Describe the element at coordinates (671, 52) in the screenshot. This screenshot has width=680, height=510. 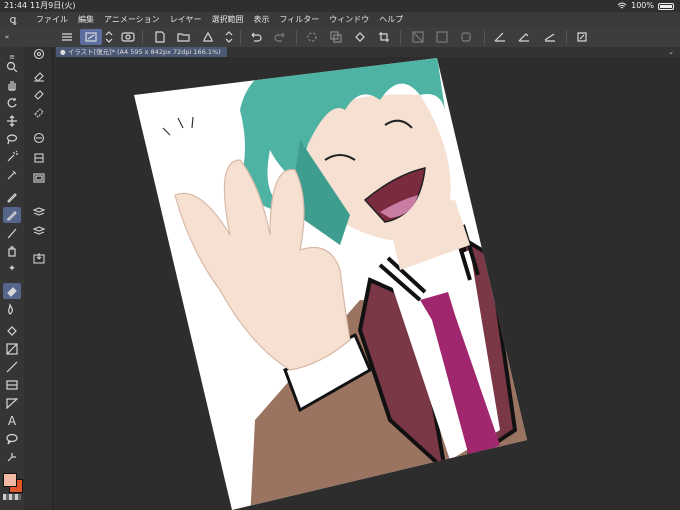
I see `chevron-down-icon: ⌄` at that location.